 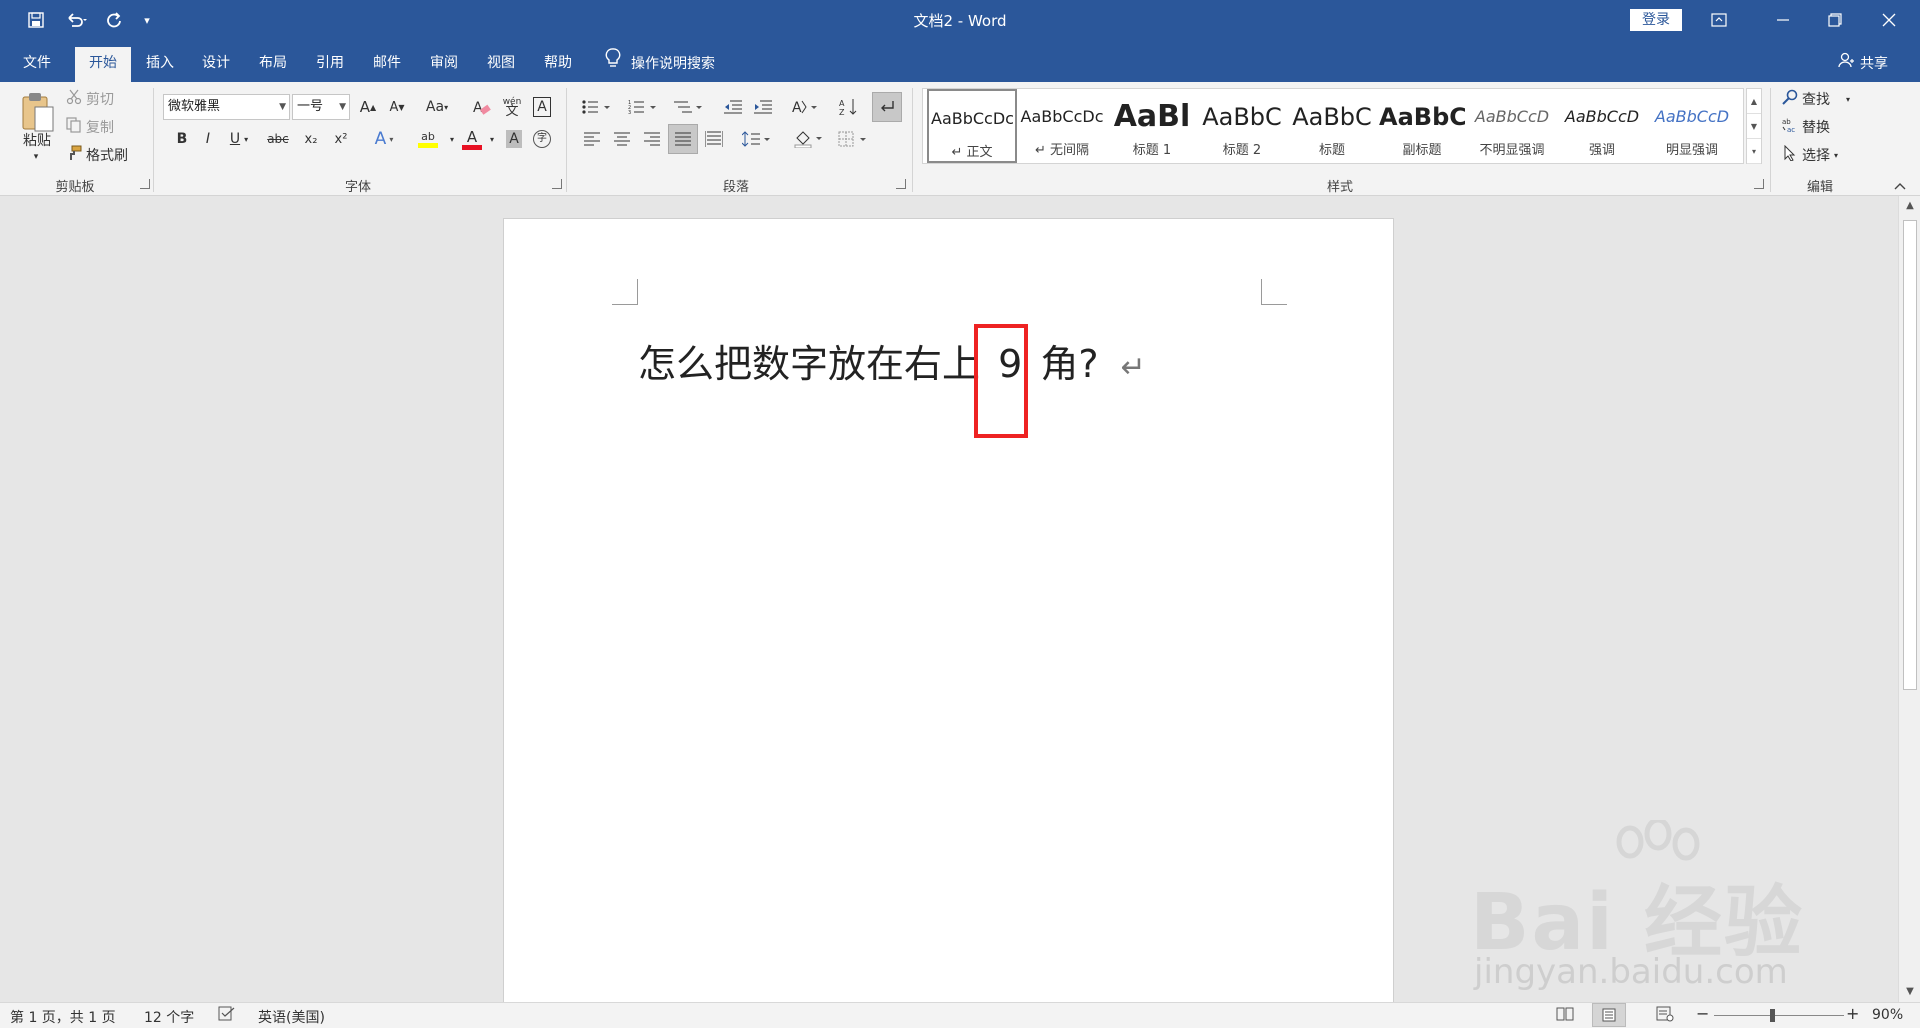 What do you see at coordinates (1806, 127) in the screenshot?
I see `replace-button: ab ac 替换` at bounding box center [1806, 127].